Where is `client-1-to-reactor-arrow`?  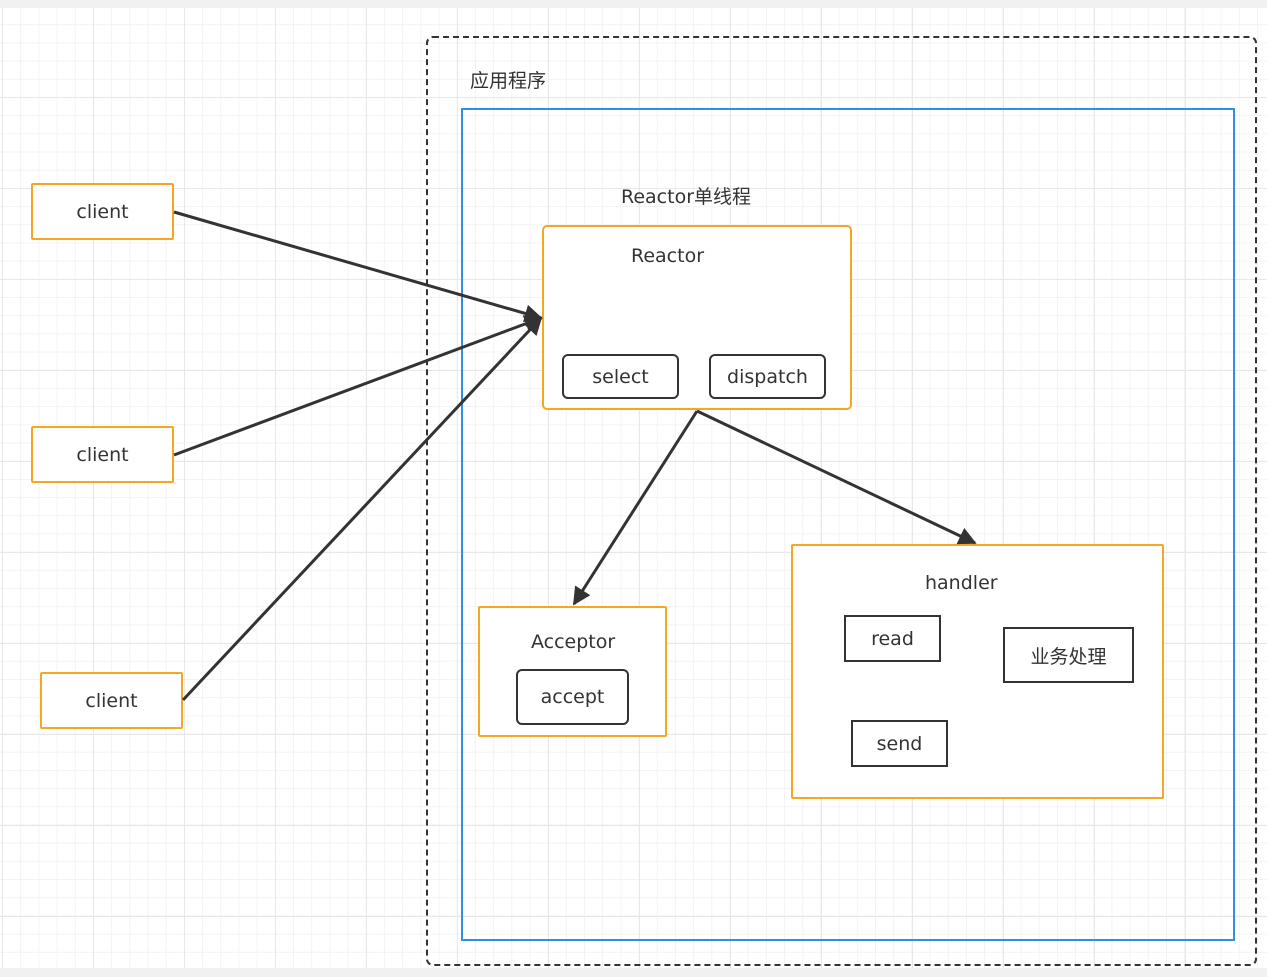 client-1-to-reactor-arrow is located at coordinates (358, 266).